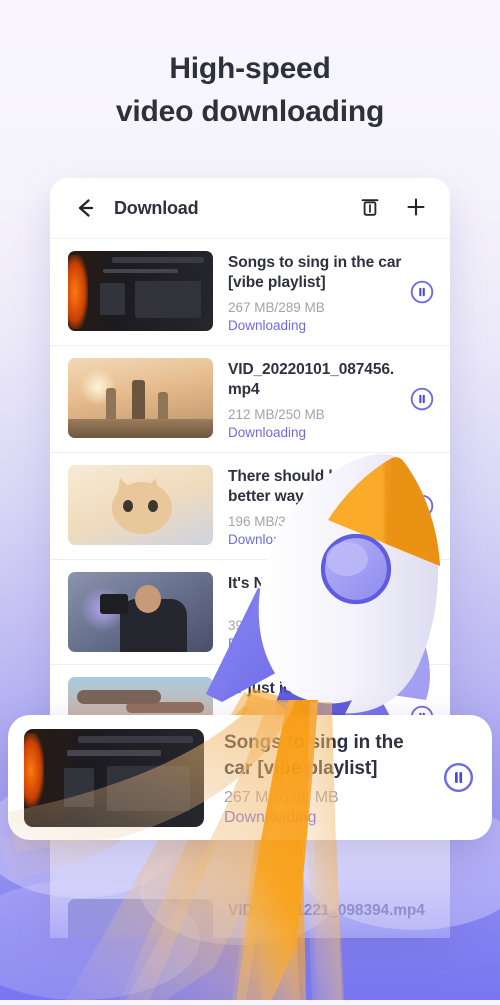 The image size is (500, 1005). I want to click on page-headline: High-speed video downloading, so click(250, 90).